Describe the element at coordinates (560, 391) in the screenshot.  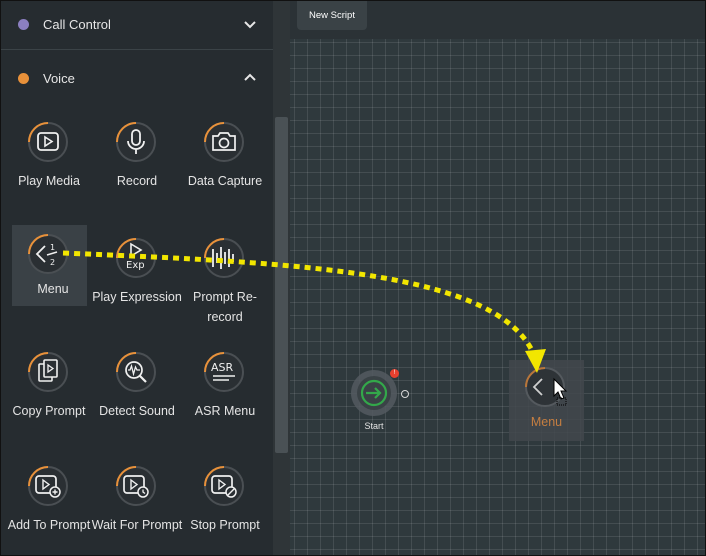
I see `mouse-cursor-icon` at that location.